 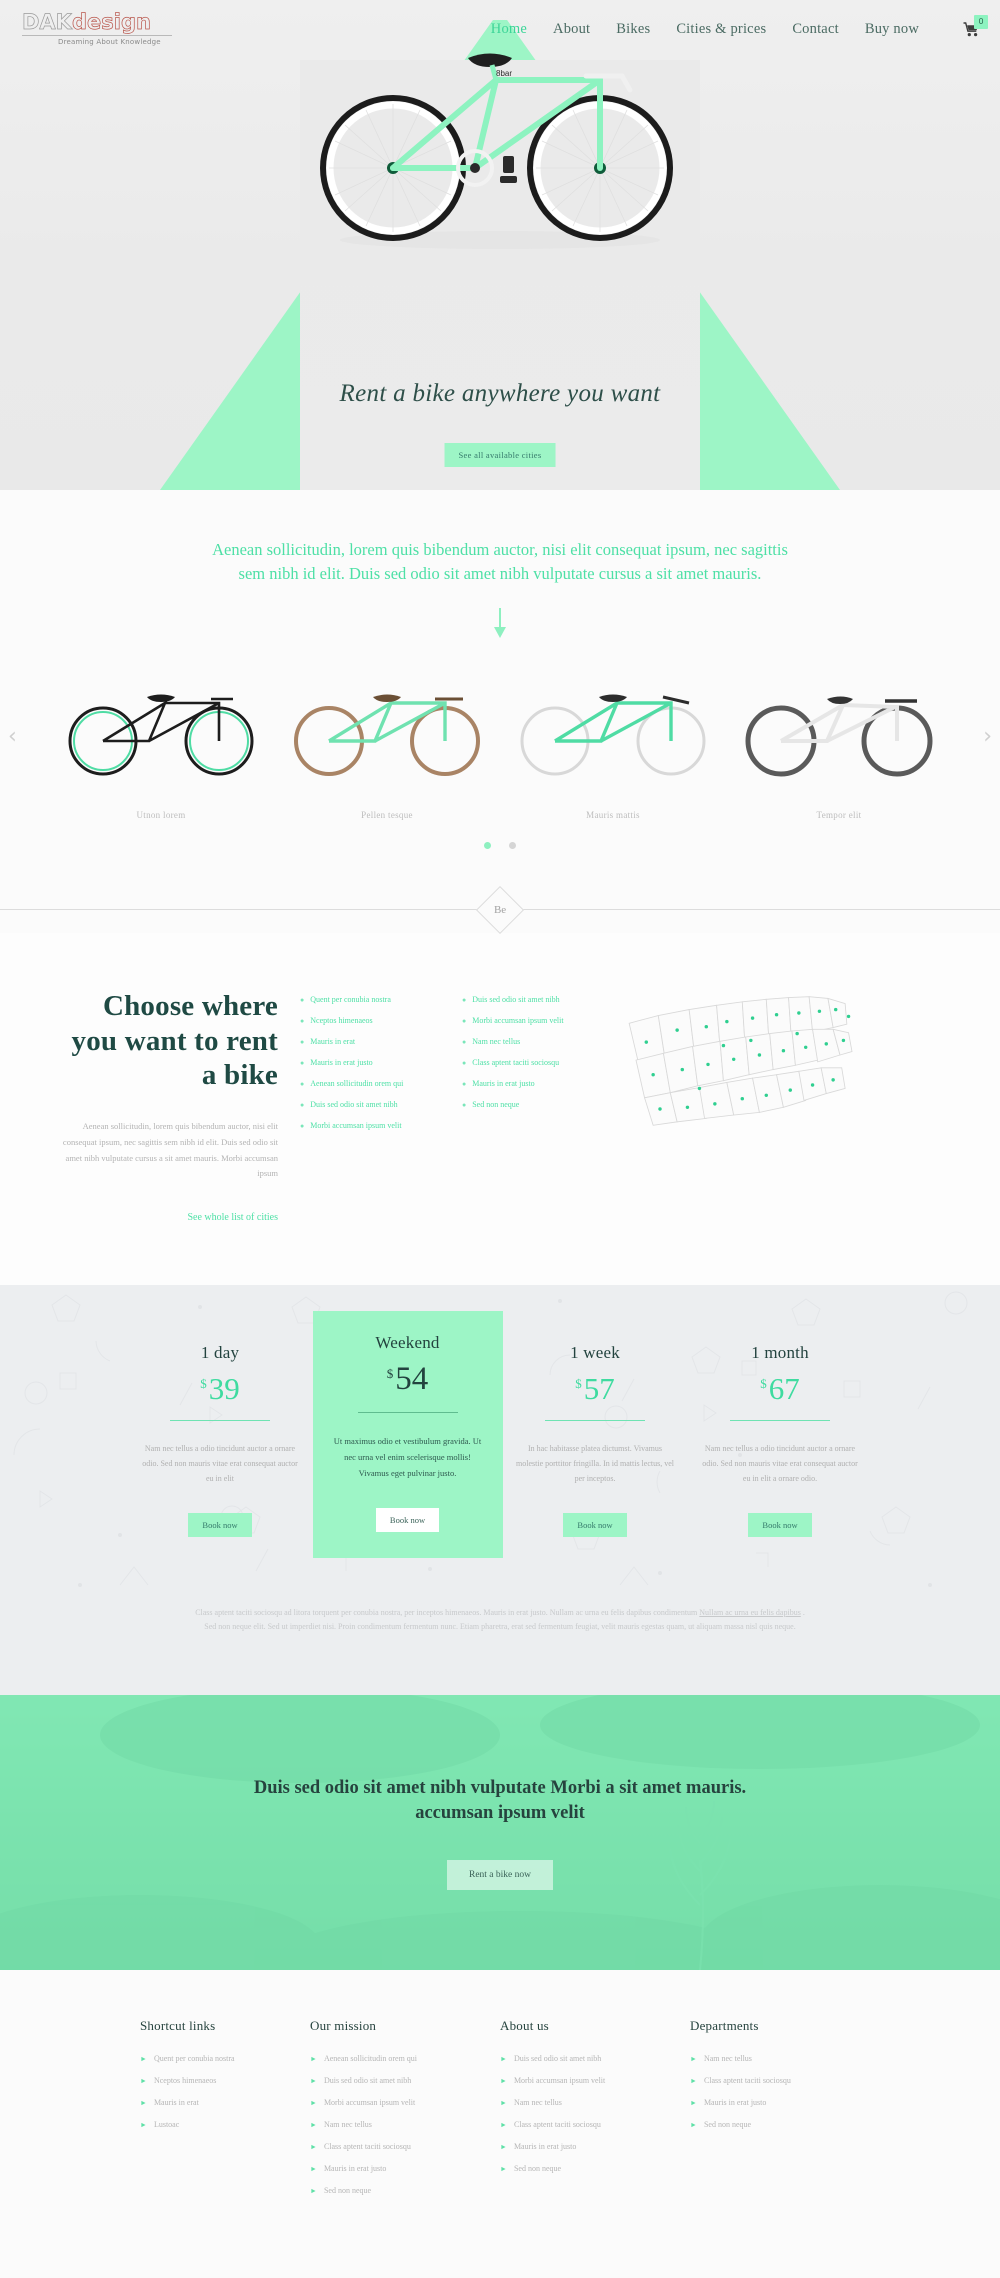 What do you see at coordinates (815, 29) in the screenshot?
I see `nav-item-contact: Contact` at bounding box center [815, 29].